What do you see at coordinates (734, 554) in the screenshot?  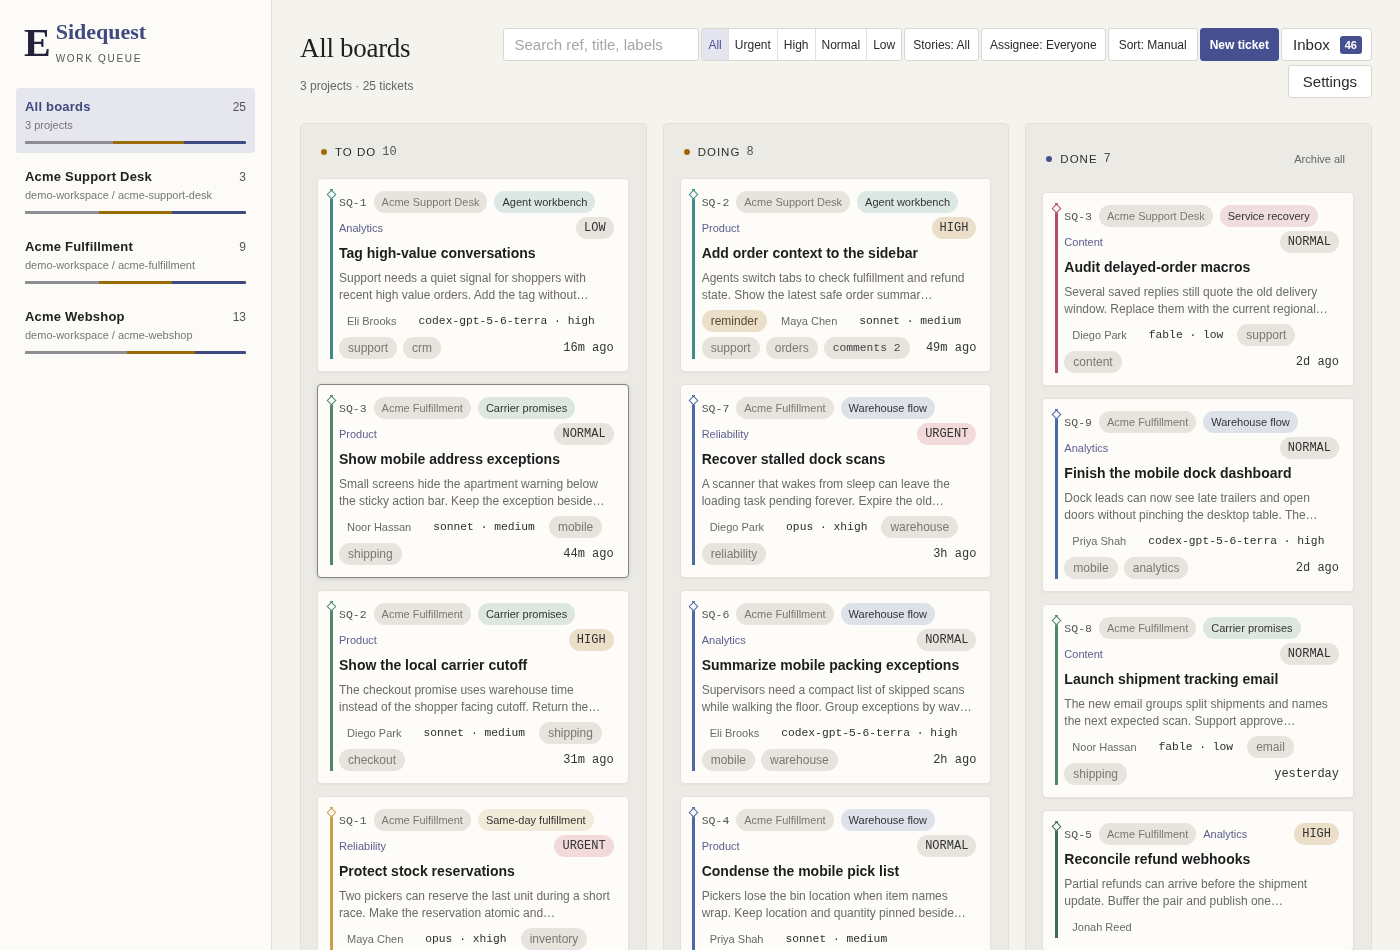 I see `label-tag: reliability` at bounding box center [734, 554].